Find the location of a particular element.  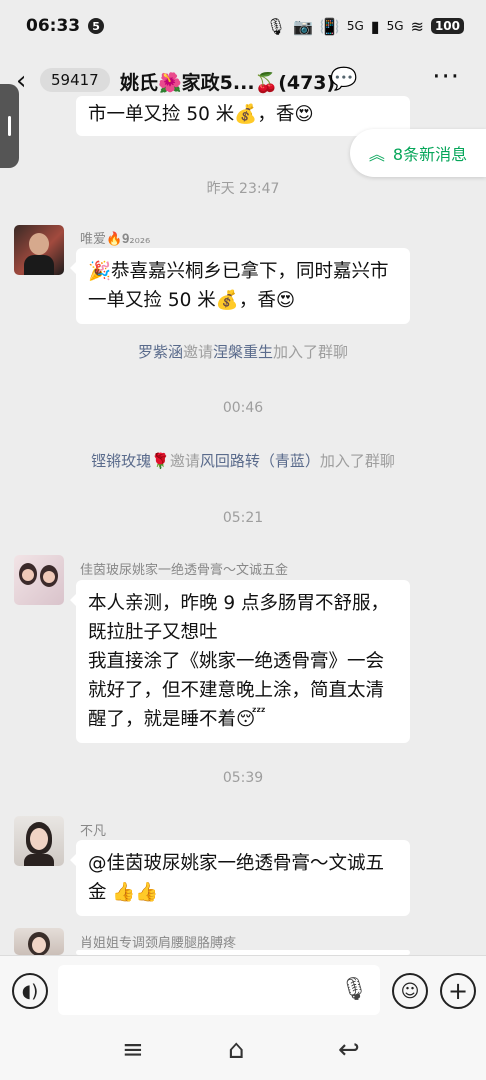

signal-2-label: 5G is located at coordinates (395, 26).